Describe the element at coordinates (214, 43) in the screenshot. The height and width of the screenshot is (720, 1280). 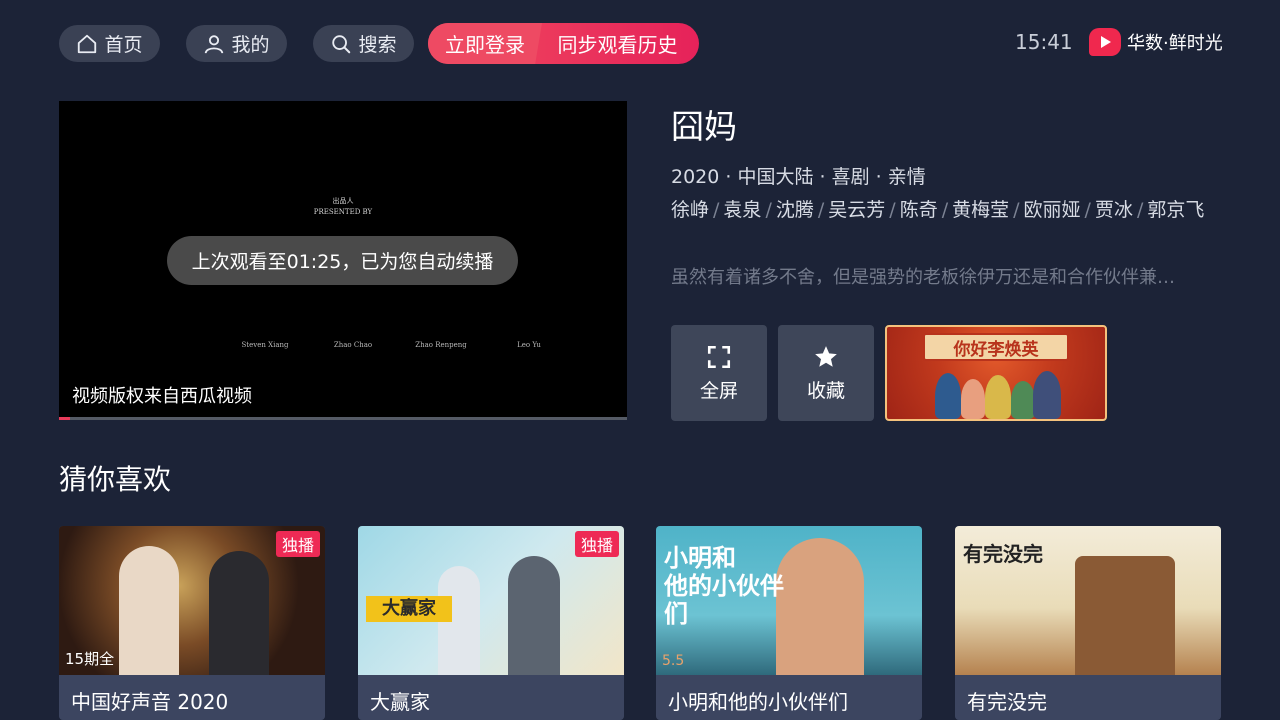
I see `user-icon` at that location.